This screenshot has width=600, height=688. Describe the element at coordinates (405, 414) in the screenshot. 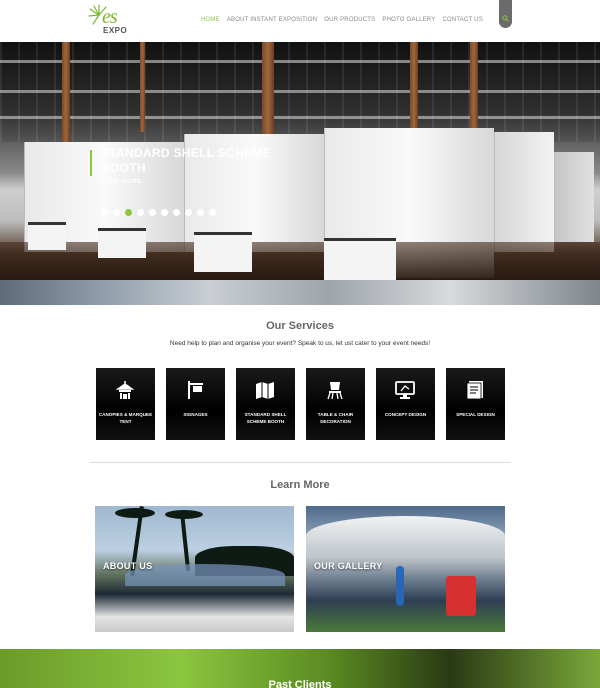

I see `service-label: CONCEPT DESIGN` at that location.